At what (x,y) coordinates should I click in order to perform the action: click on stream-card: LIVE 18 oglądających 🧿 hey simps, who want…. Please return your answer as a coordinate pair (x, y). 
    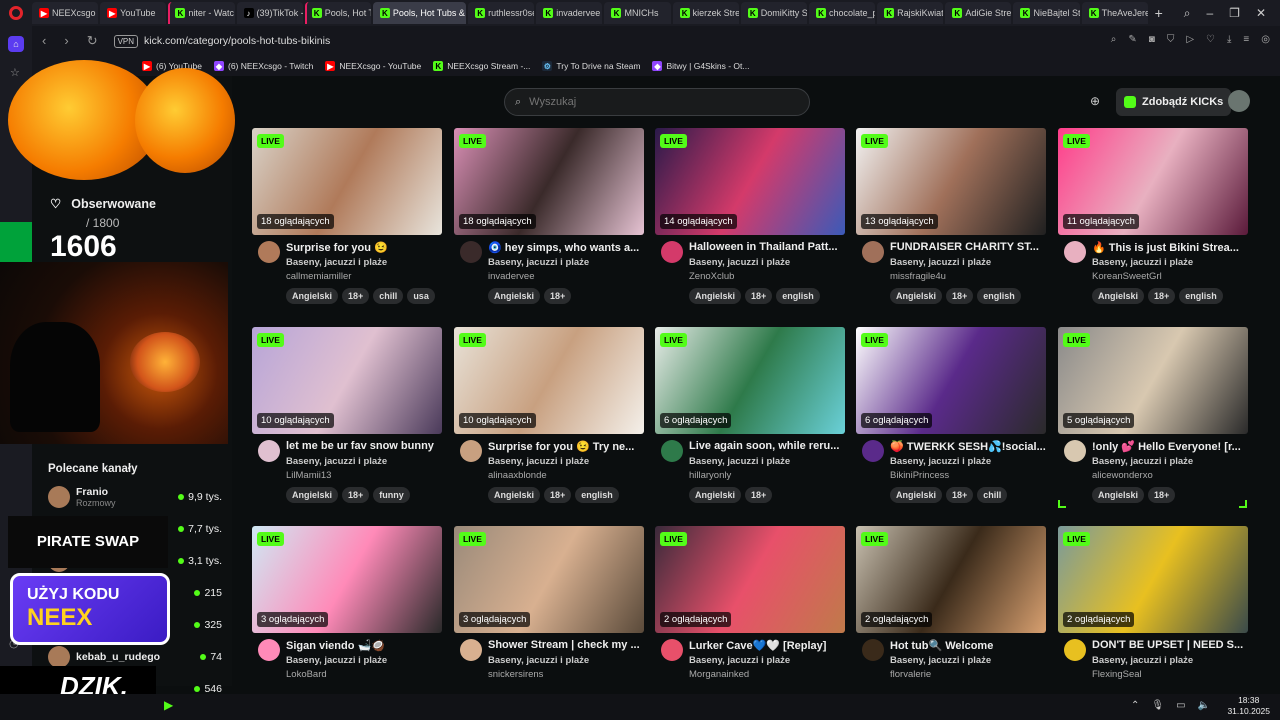
    Looking at the image, I should click on (549, 223).